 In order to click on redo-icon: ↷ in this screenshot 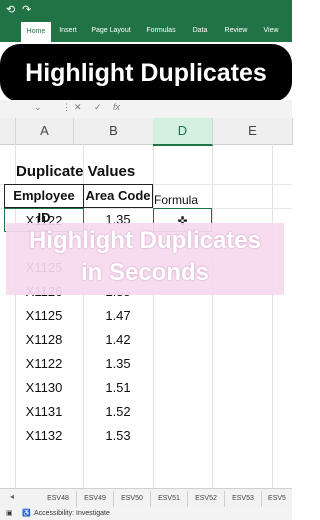, I will do `click(26, 9)`.